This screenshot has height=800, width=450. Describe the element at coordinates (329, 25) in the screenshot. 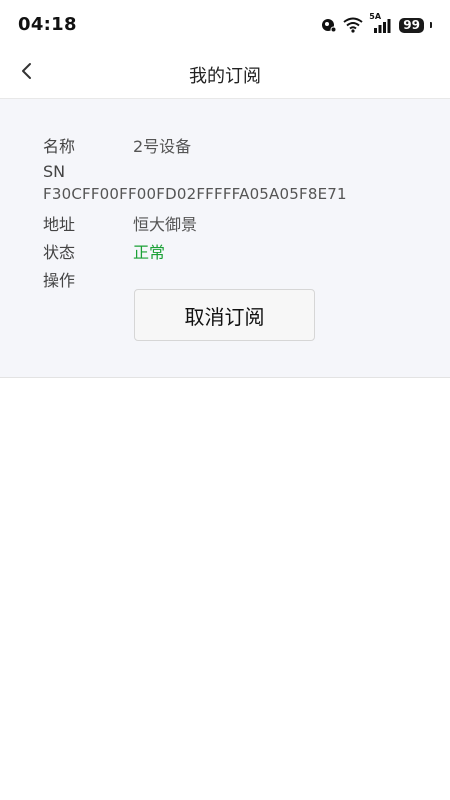

I see `notification-icon` at that location.